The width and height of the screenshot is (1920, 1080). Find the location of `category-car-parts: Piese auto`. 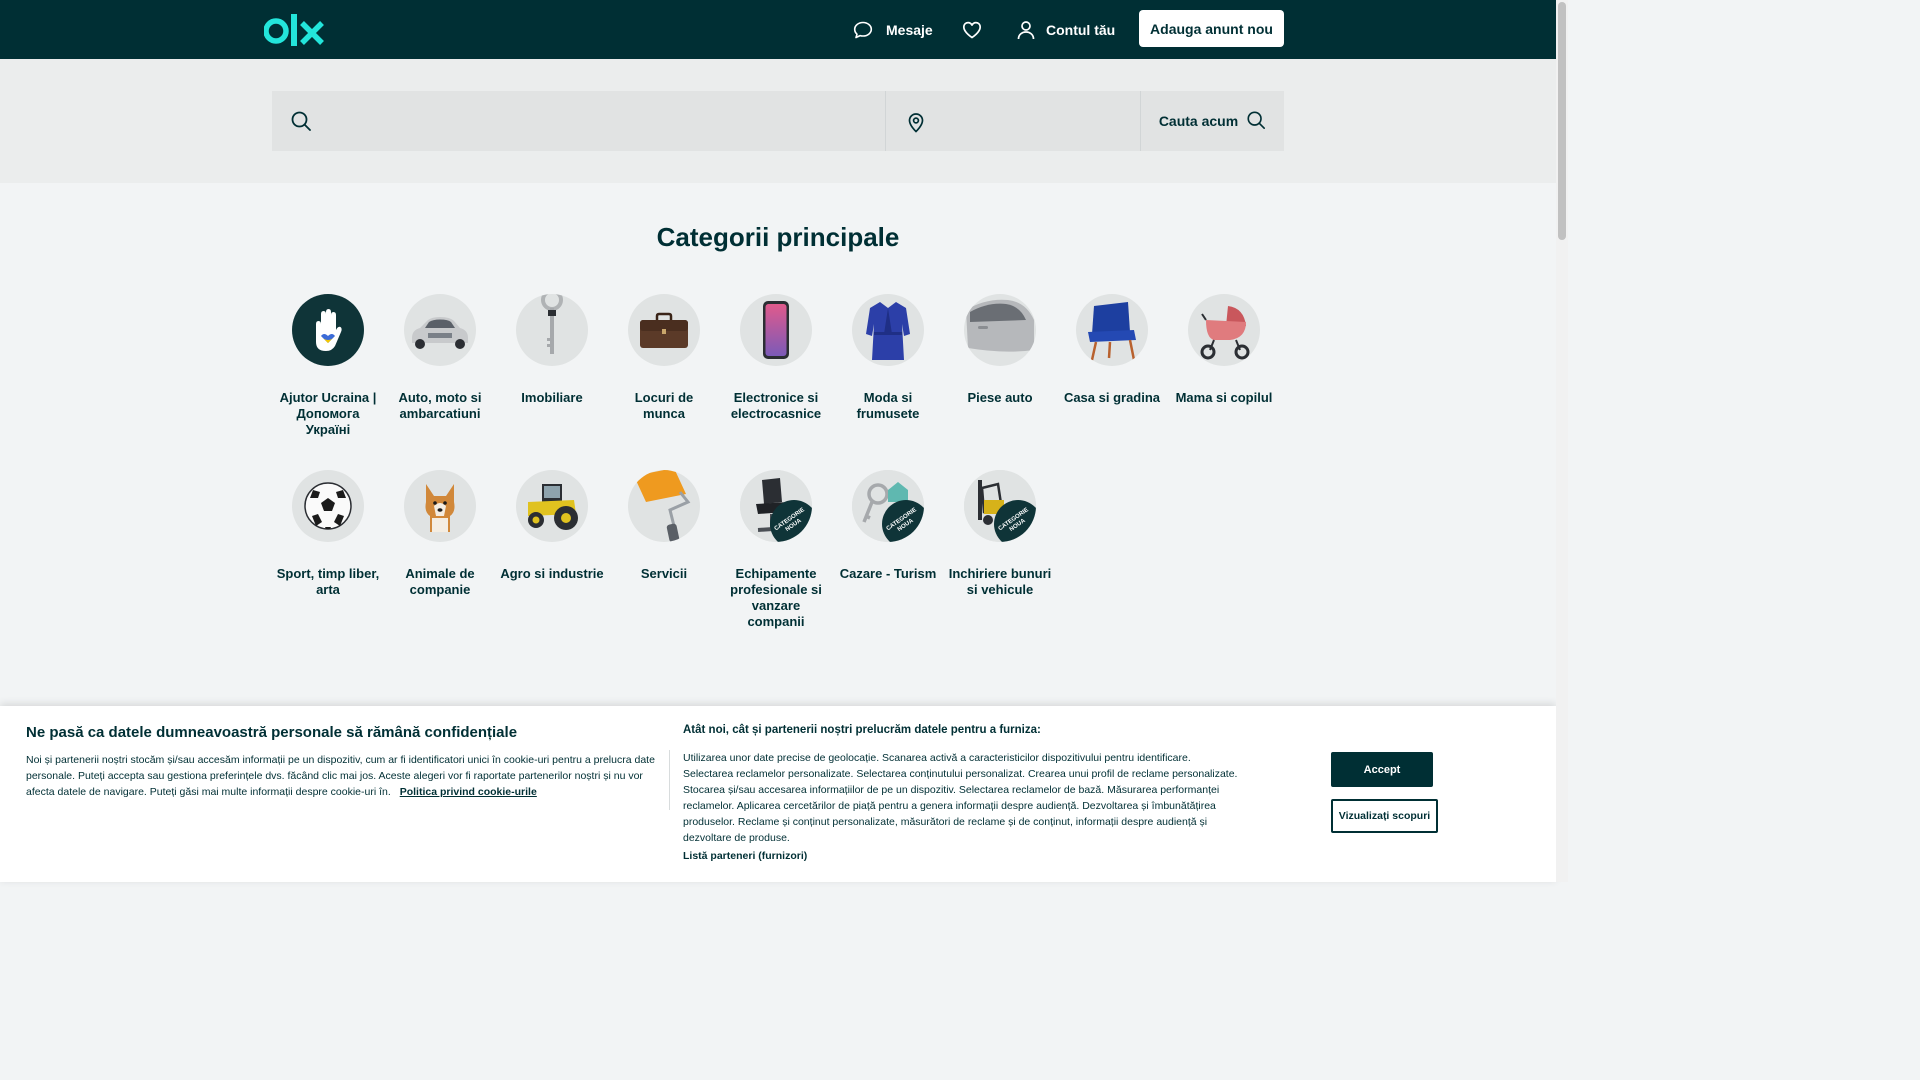

category-car-parts: Piese auto is located at coordinates (1000, 350).